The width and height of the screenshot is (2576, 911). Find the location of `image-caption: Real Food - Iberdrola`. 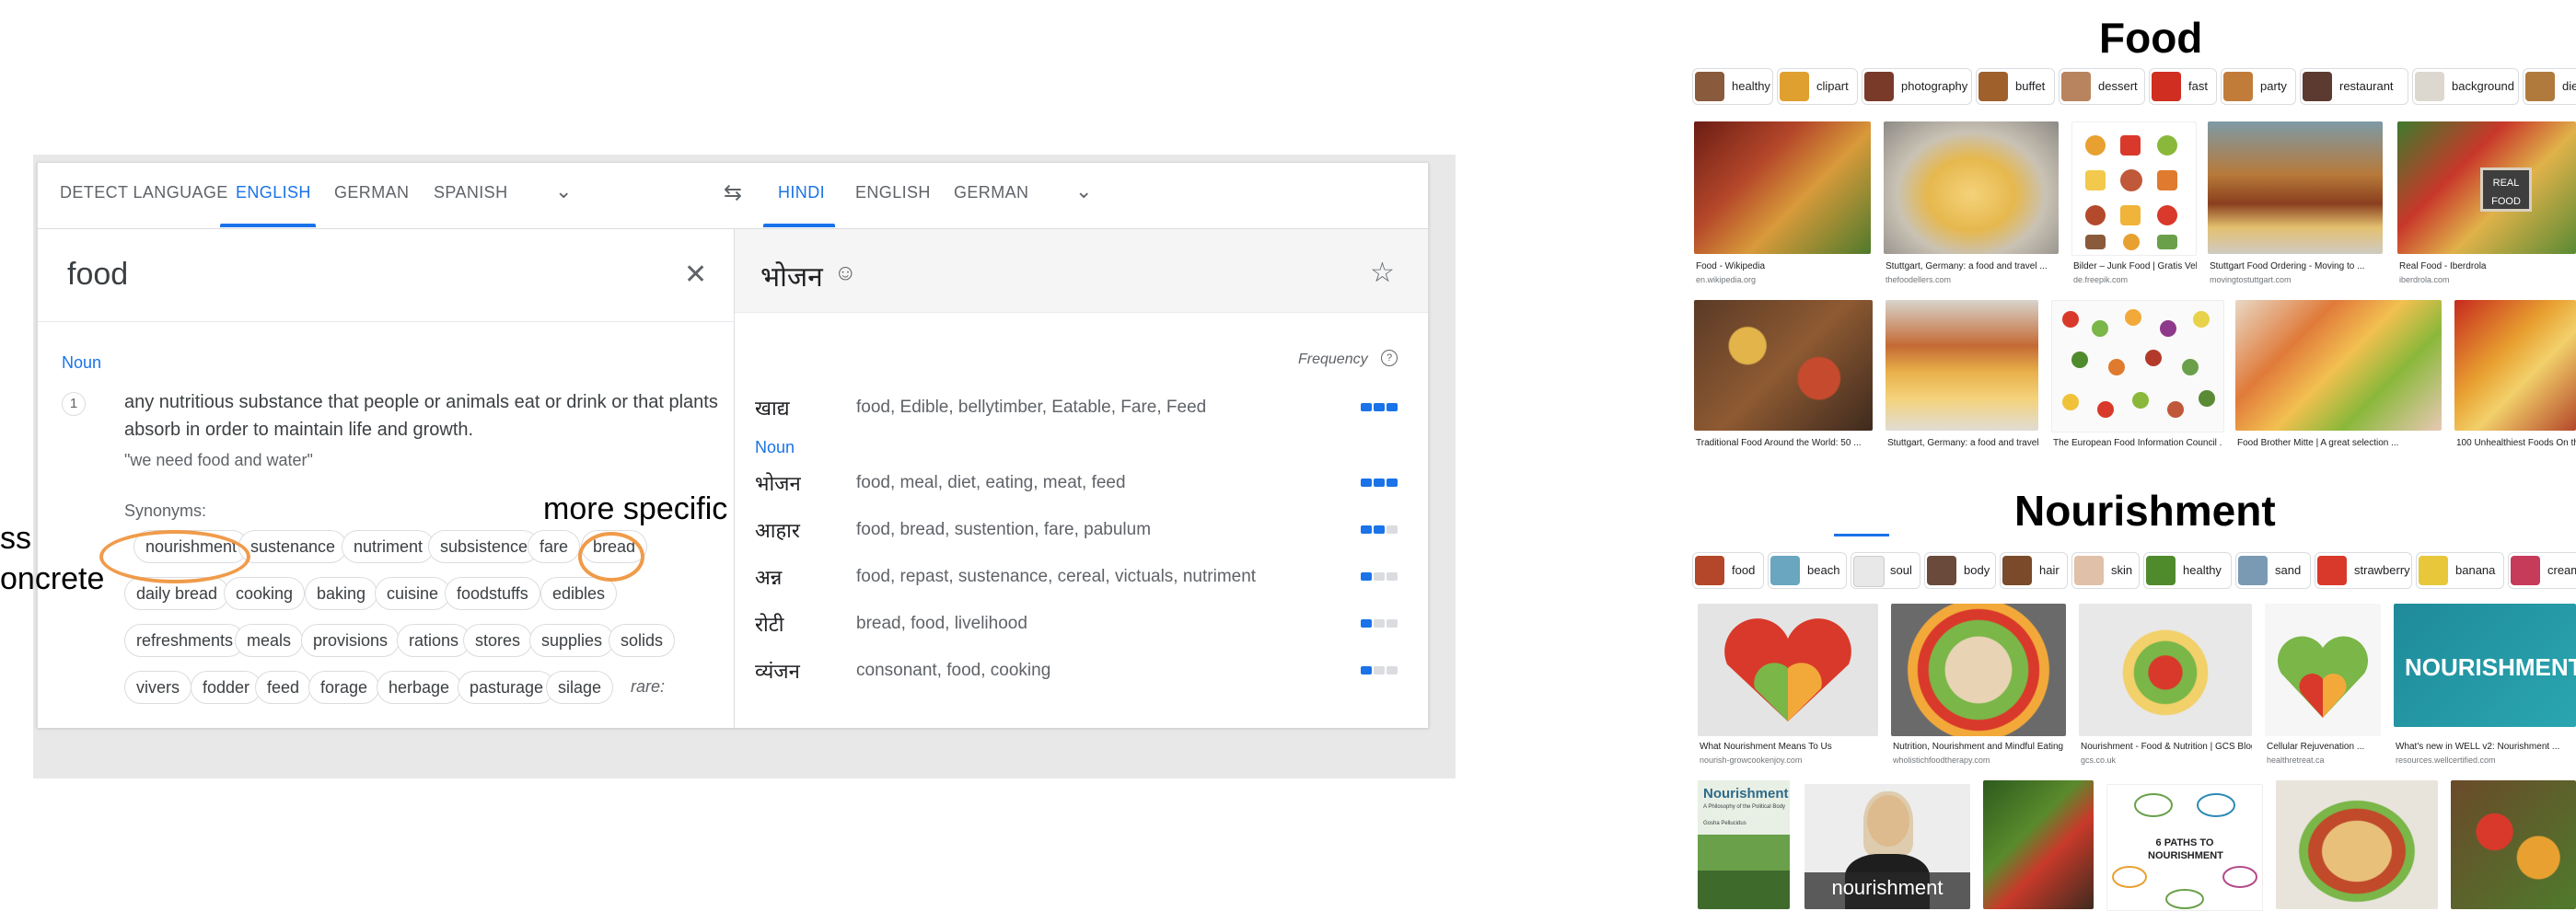

image-caption: Real Food - Iberdrola is located at coordinates (2487, 266).